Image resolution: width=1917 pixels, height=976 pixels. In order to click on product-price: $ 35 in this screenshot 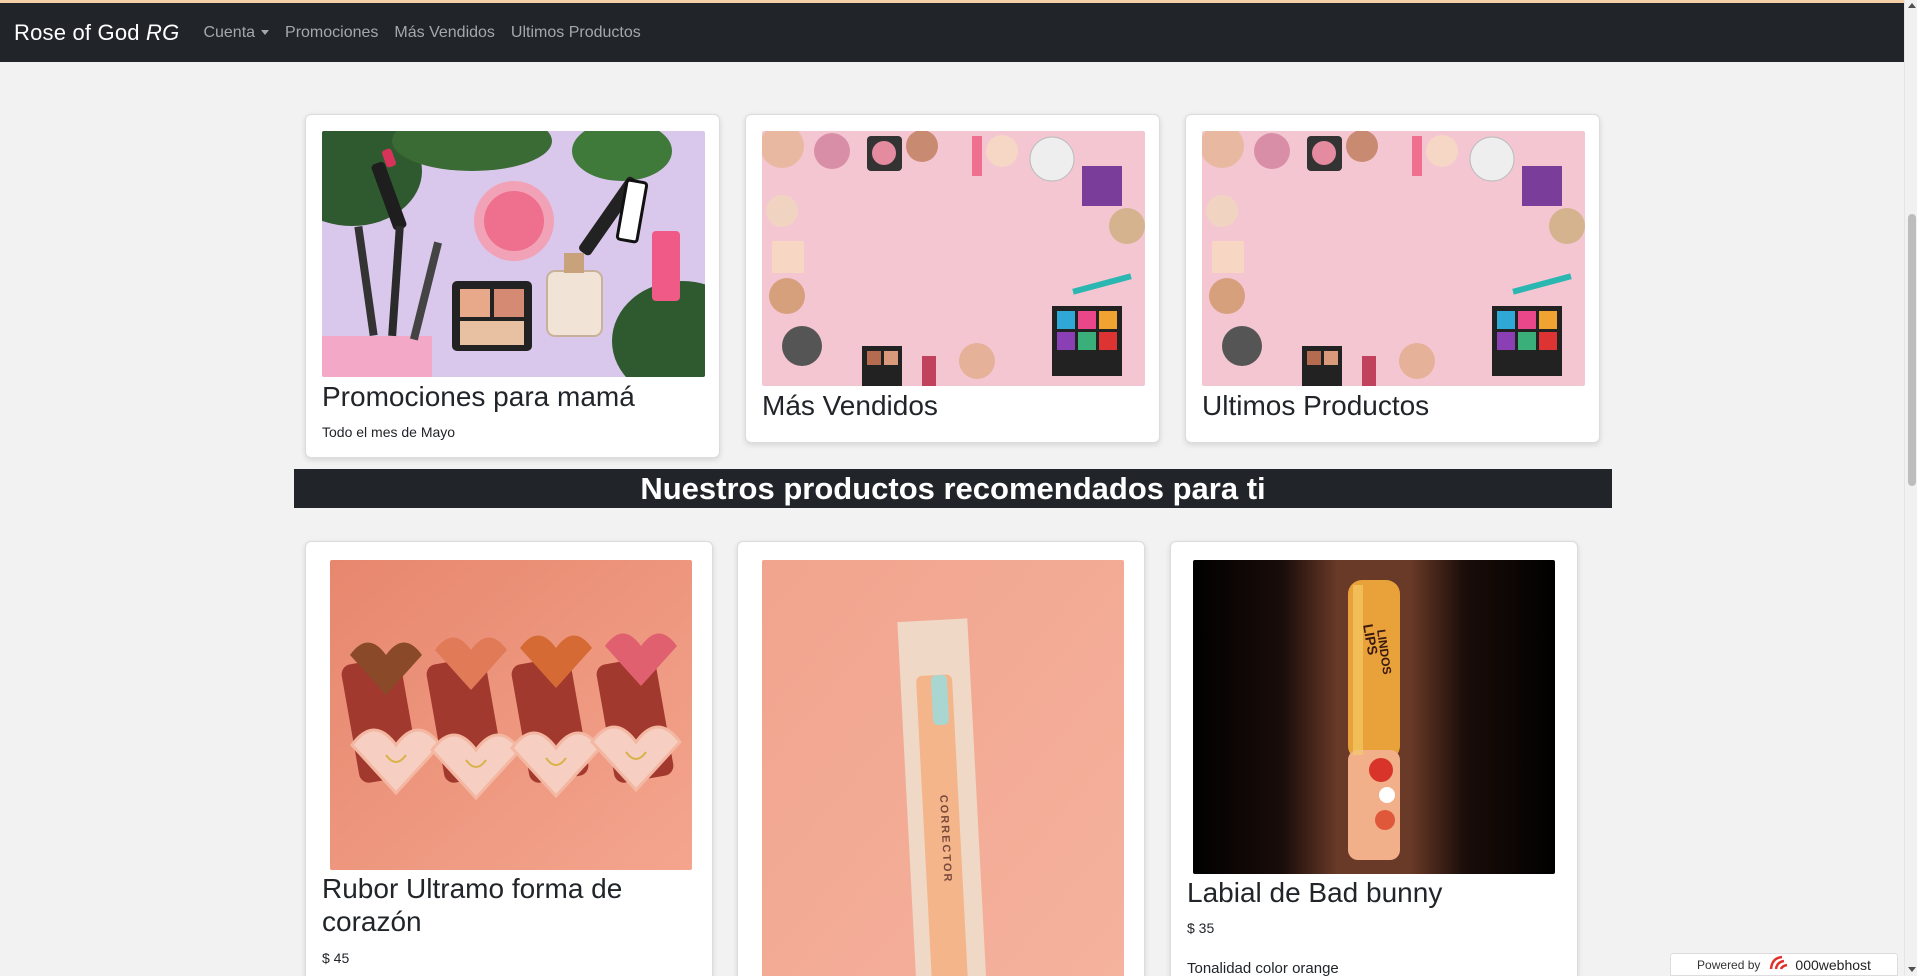, I will do `click(1201, 928)`.